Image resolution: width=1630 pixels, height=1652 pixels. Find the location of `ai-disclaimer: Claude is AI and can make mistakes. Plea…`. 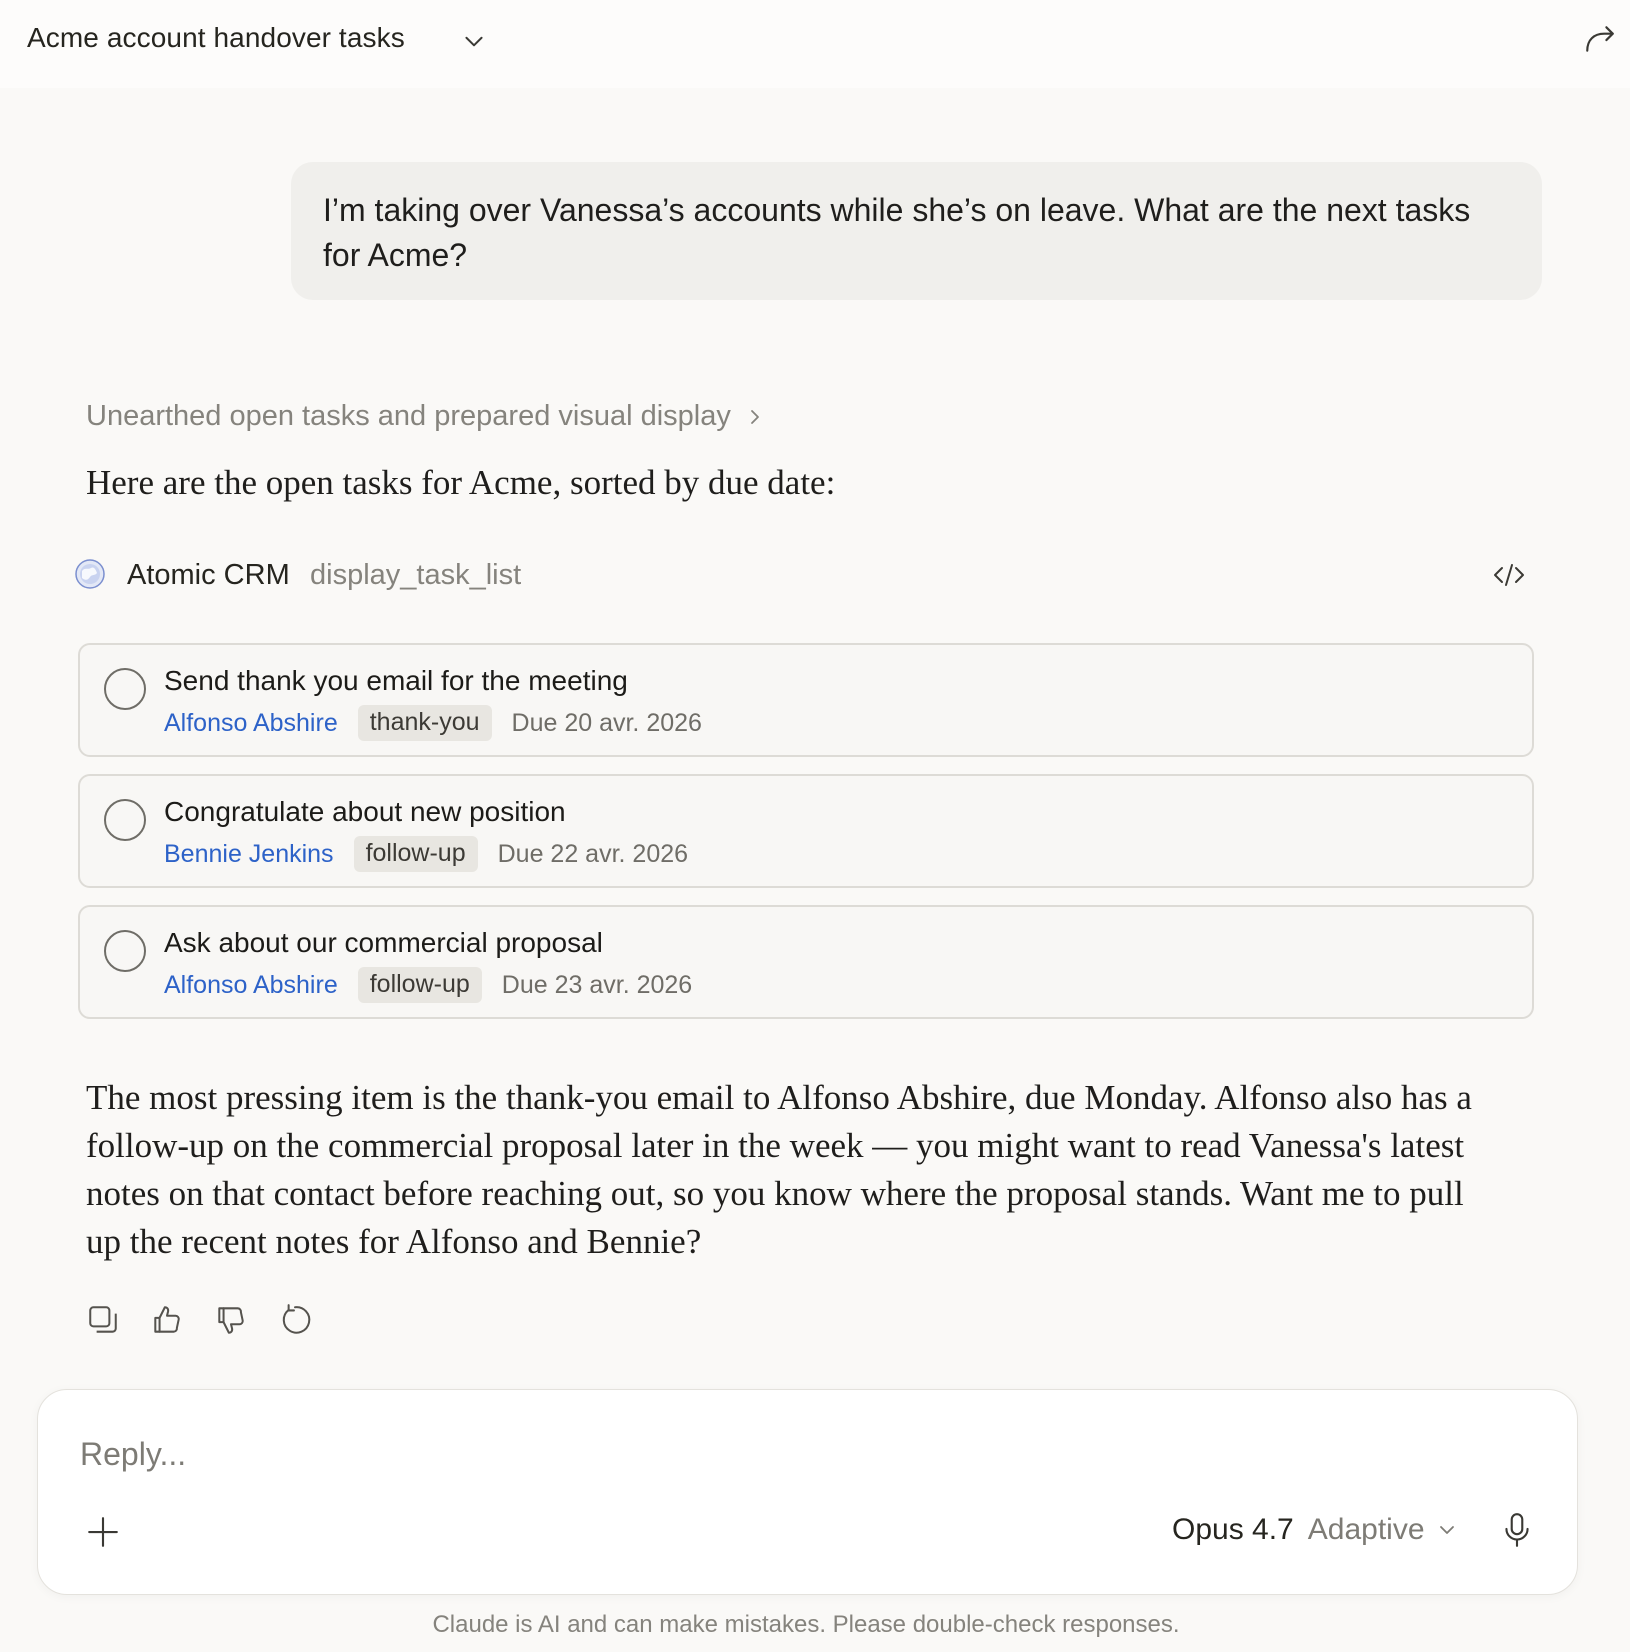

ai-disclaimer: Claude is AI and can make mistakes. Plea… is located at coordinates (806, 1624).